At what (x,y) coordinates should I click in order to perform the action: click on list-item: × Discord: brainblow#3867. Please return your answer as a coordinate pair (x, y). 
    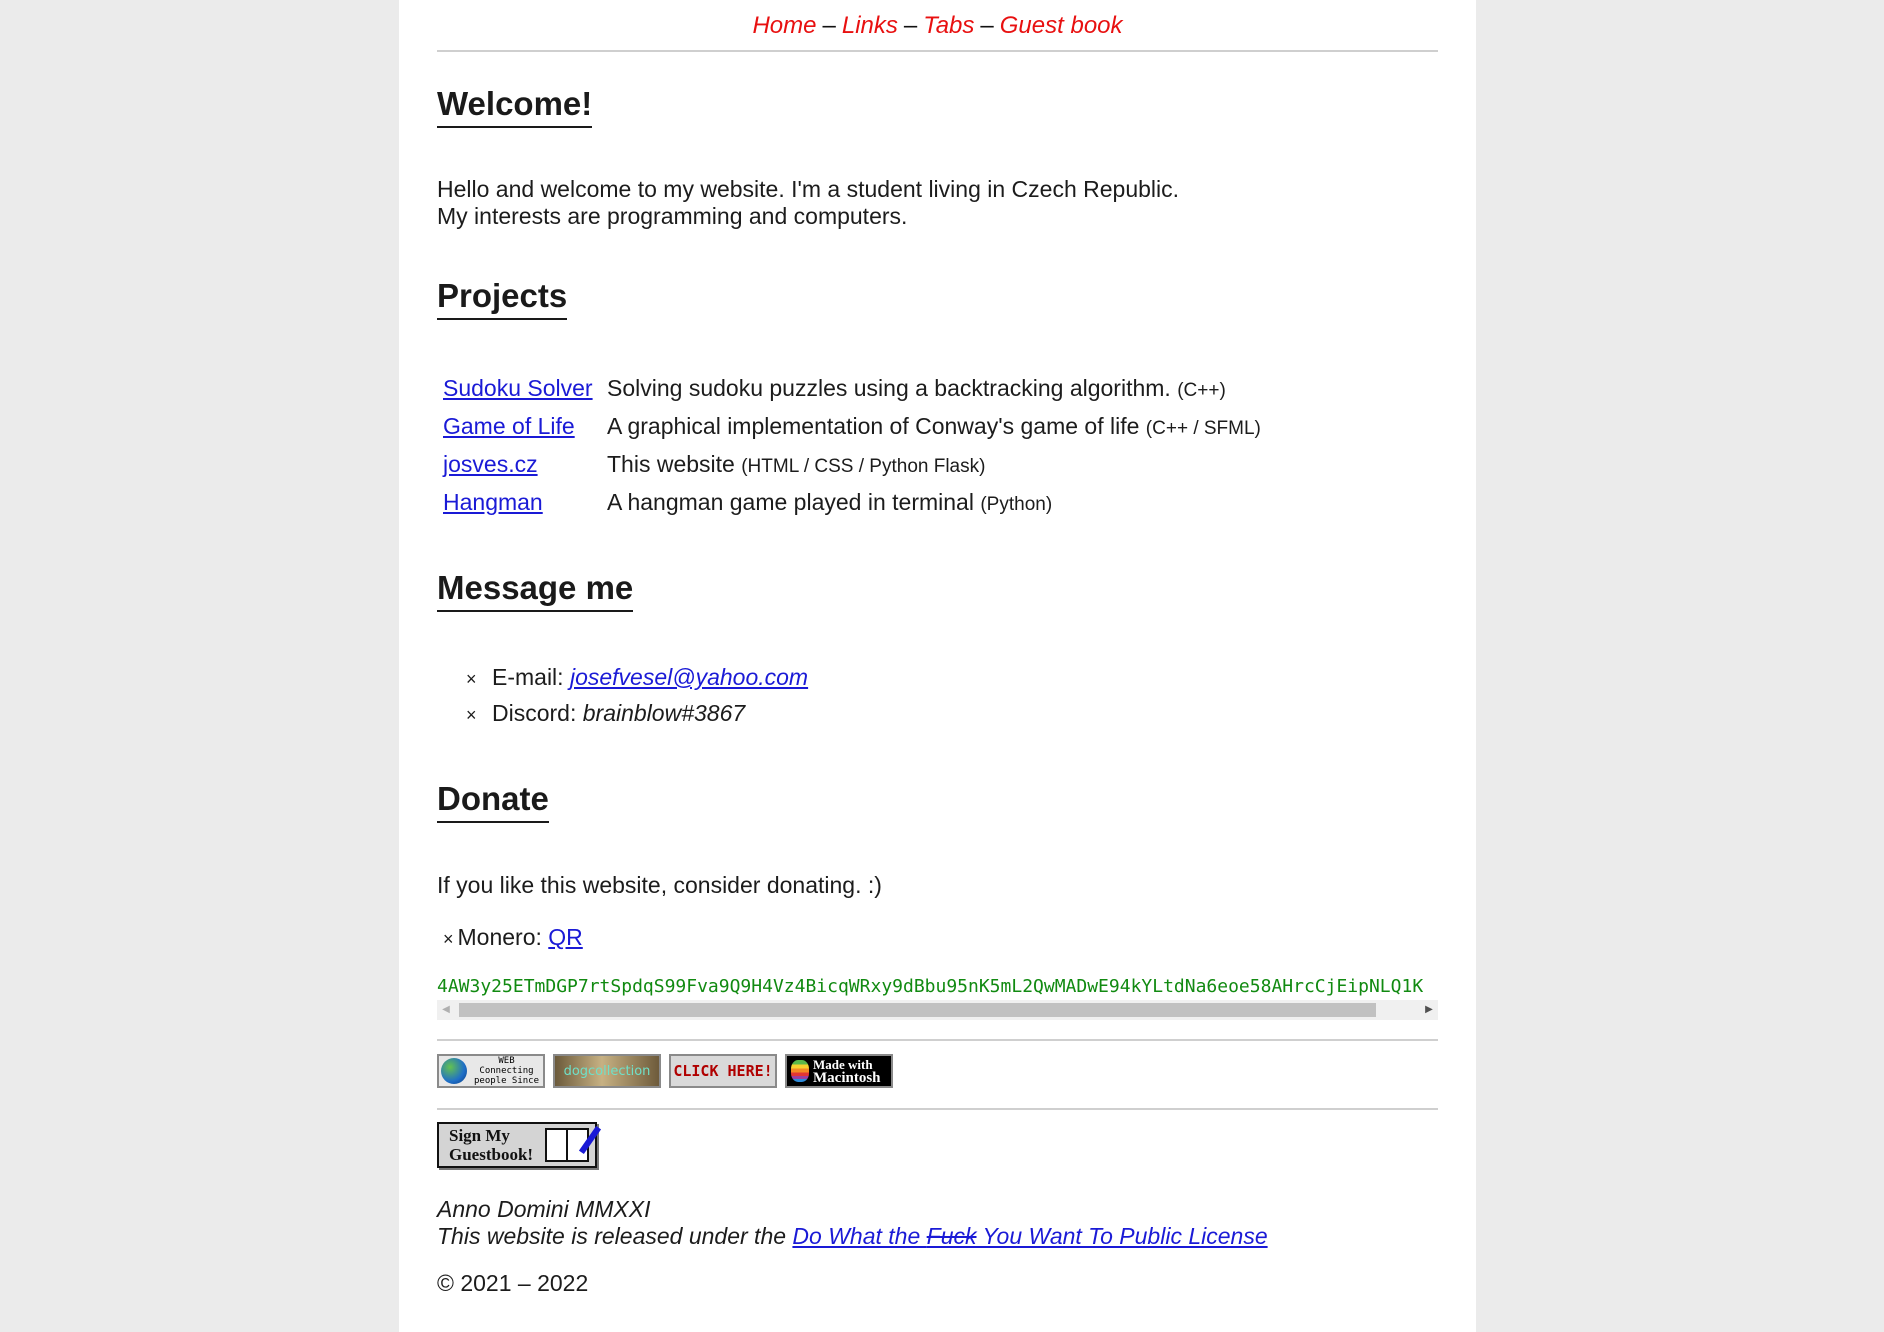
    Looking at the image, I should click on (952, 713).